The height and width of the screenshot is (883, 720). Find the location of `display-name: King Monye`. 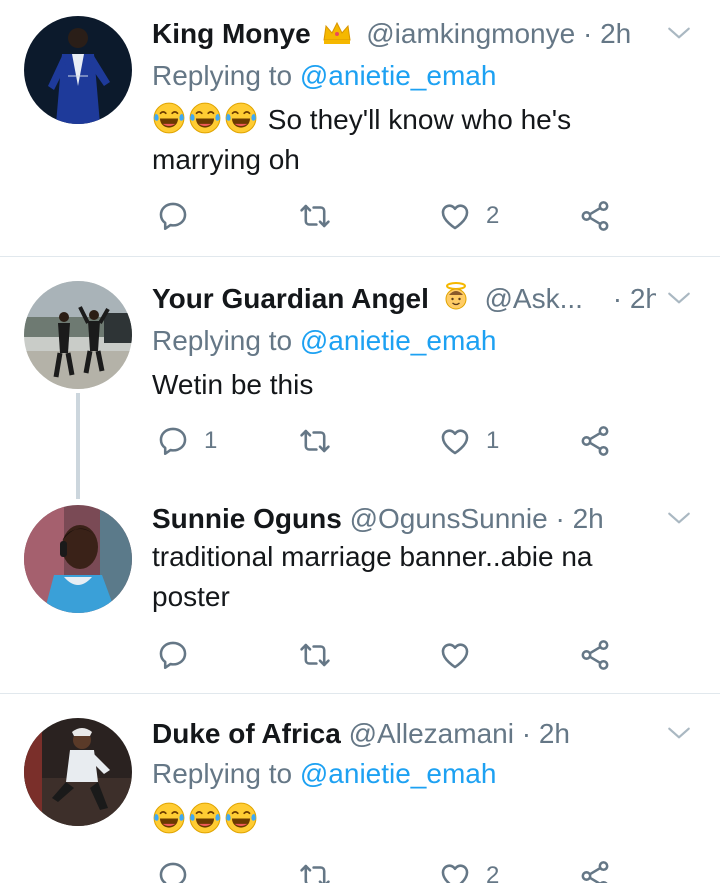

display-name: King Monye is located at coordinates (231, 33).